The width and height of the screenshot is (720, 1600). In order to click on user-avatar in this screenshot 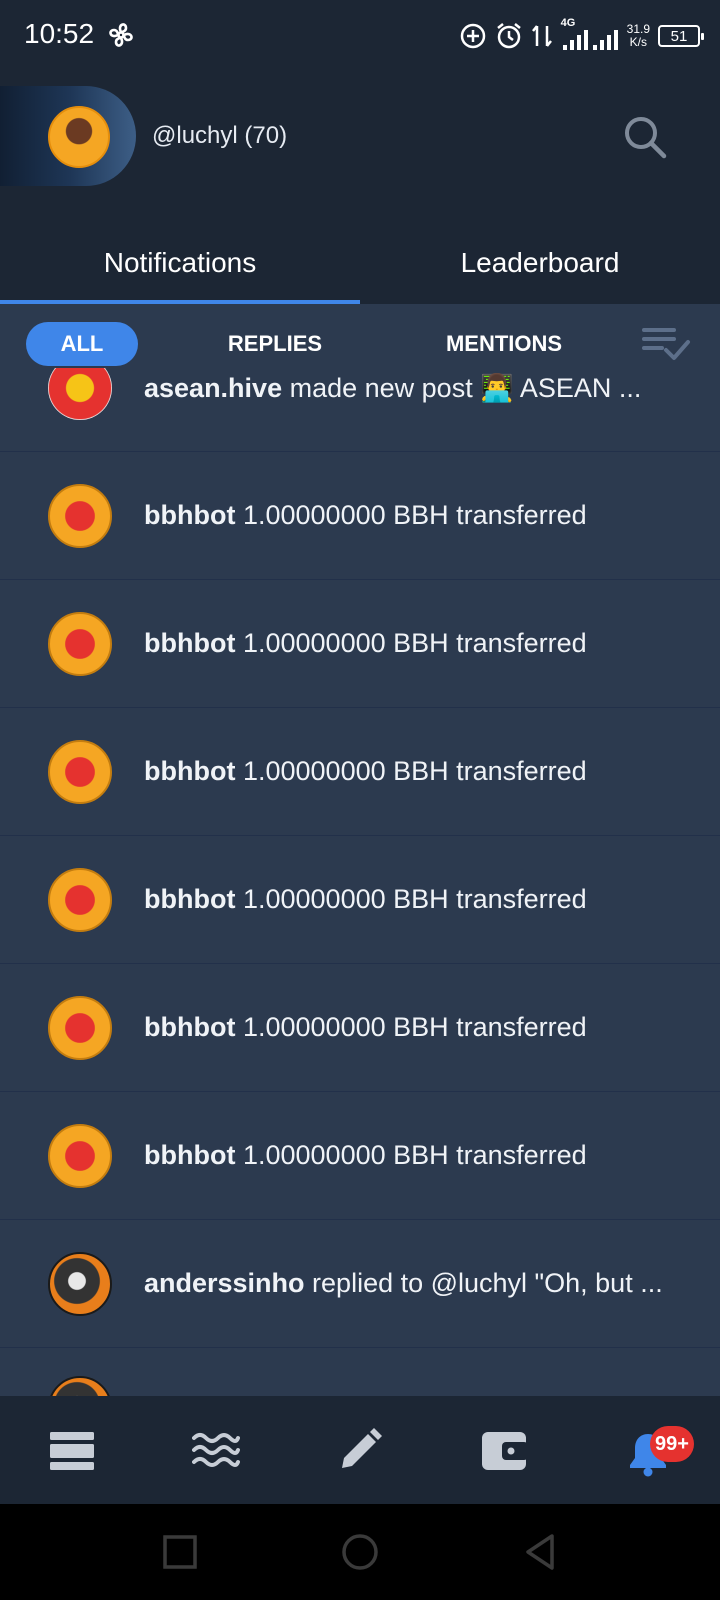, I will do `click(79, 137)`.